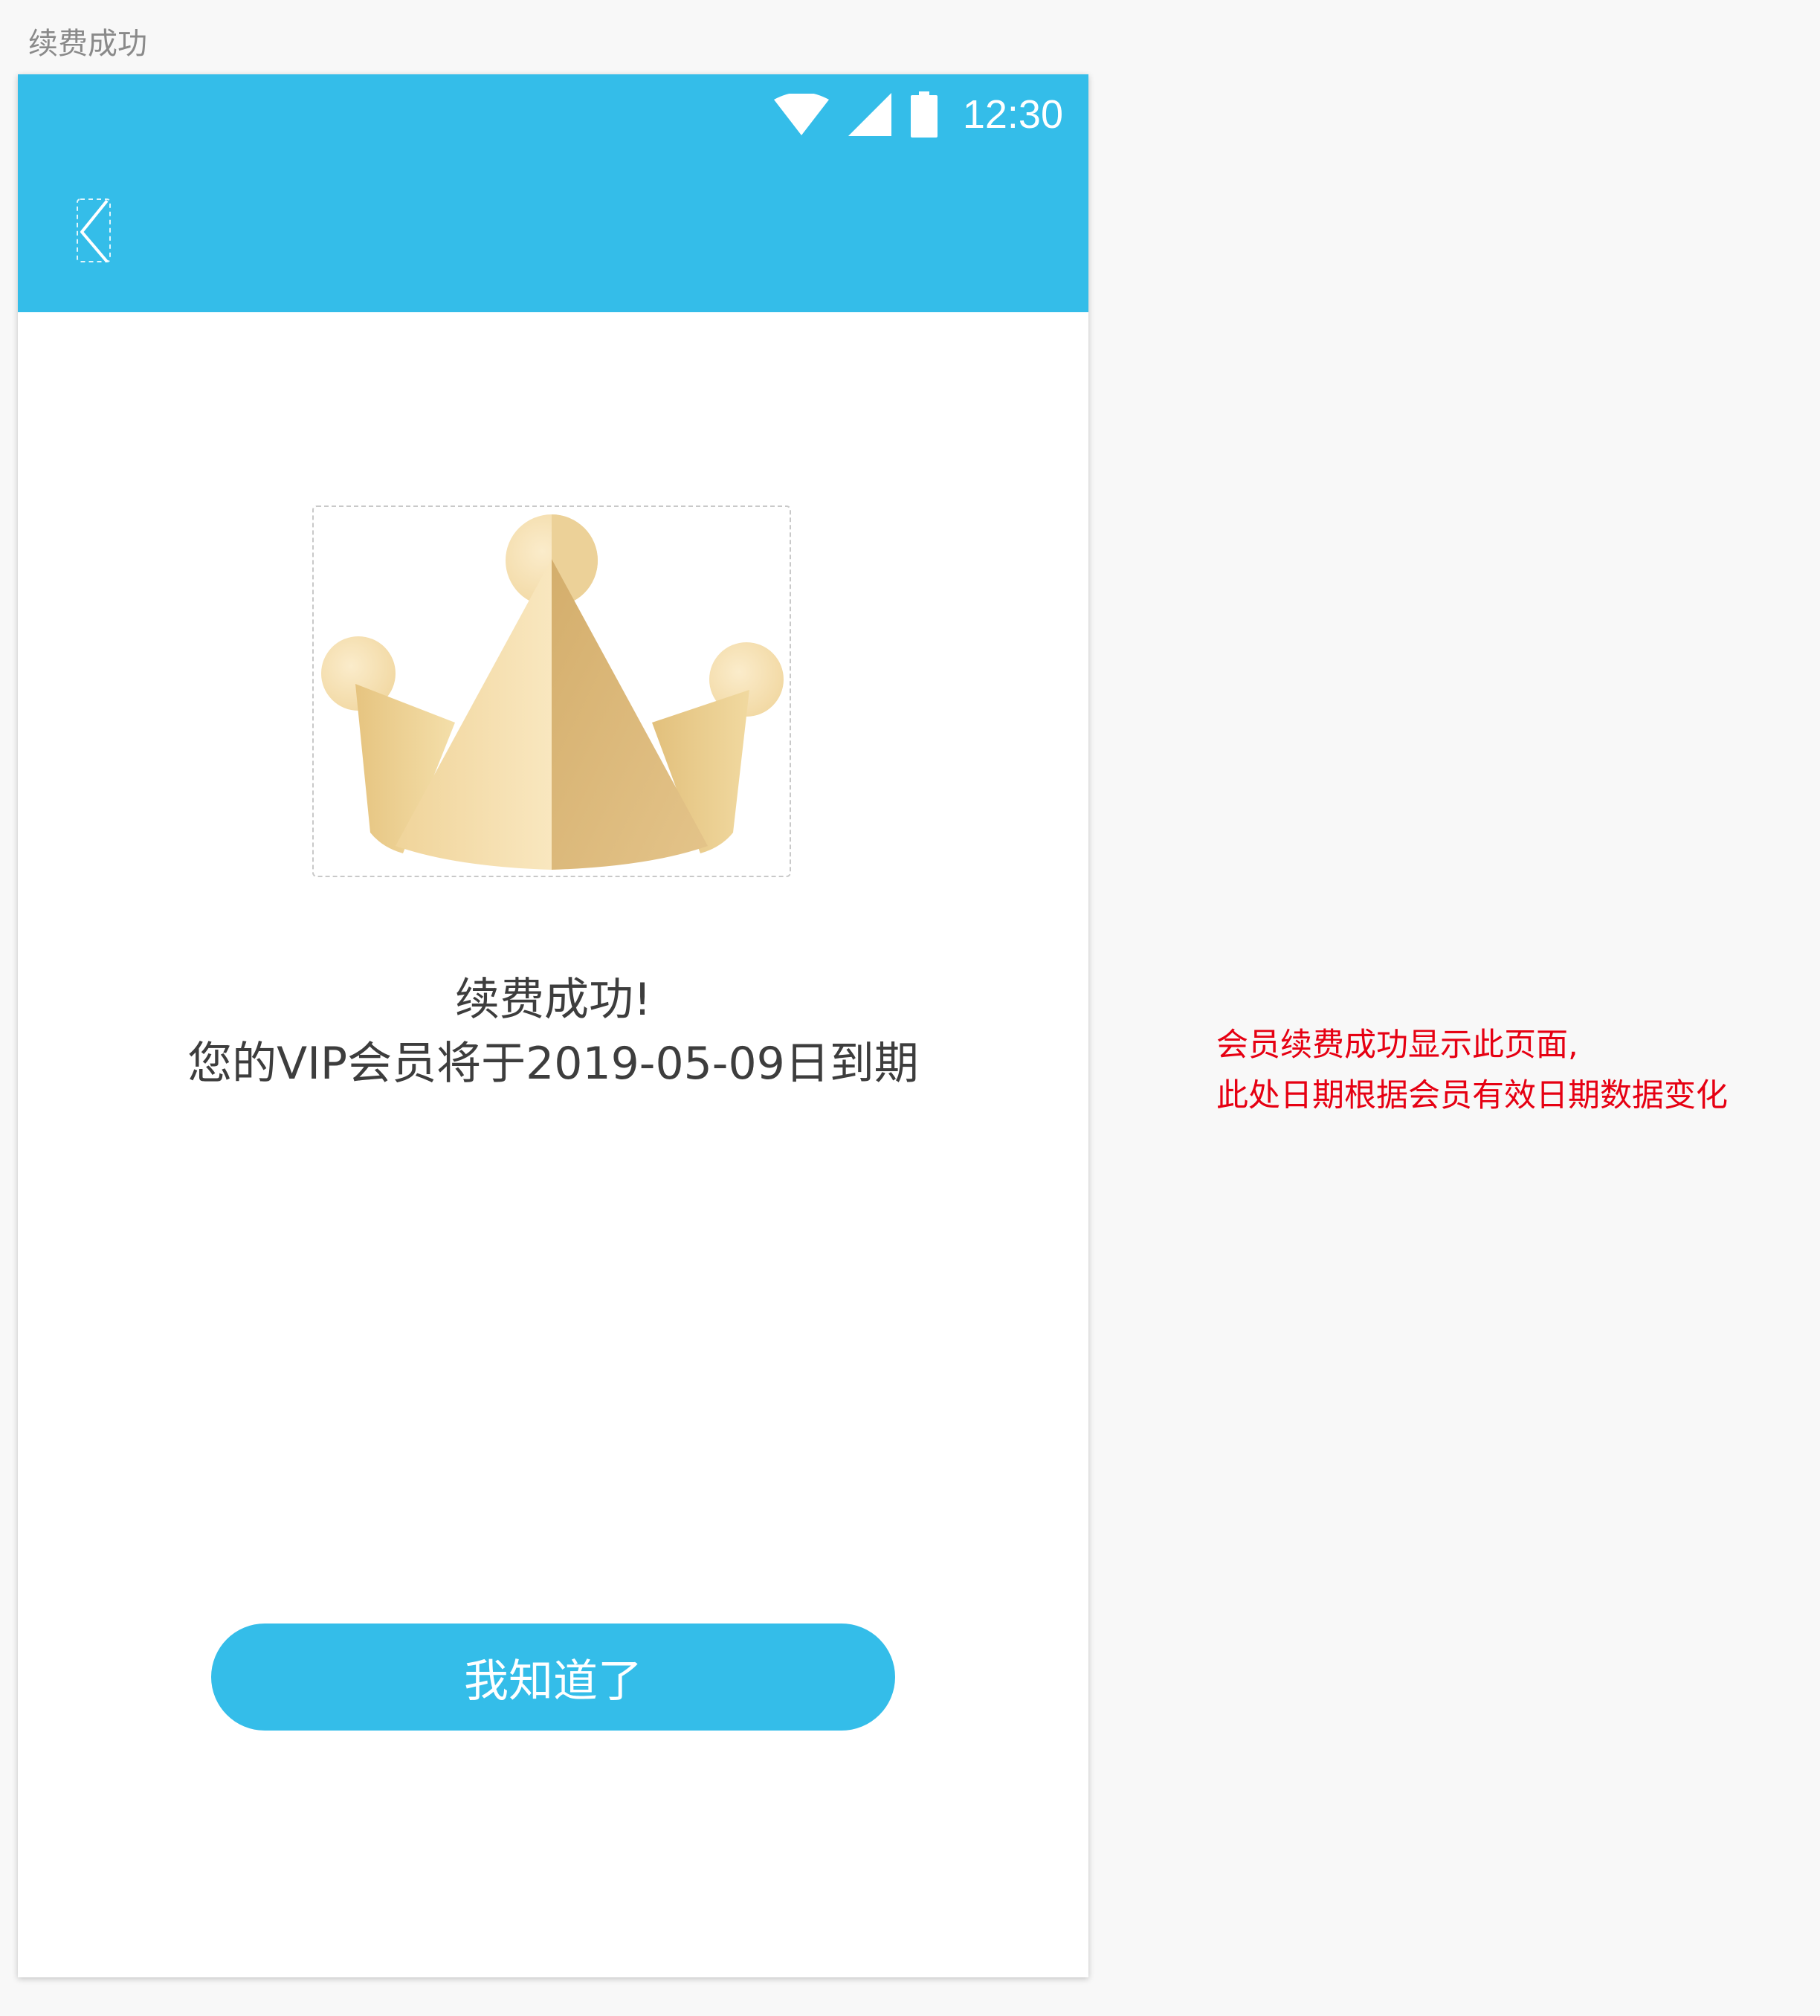  What do you see at coordinates (801, 115) in the screenshot?
I see `wifi-icon` at bounding box center [801, 115].